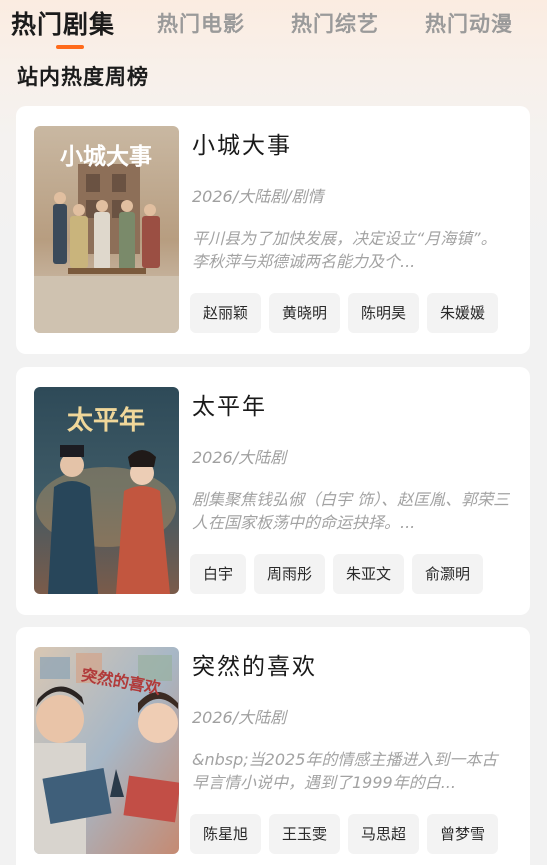  Describe the element at coordinates (469, 23) in the screenshot. I see `tab-hot-anime: 热门动漫` at that location.